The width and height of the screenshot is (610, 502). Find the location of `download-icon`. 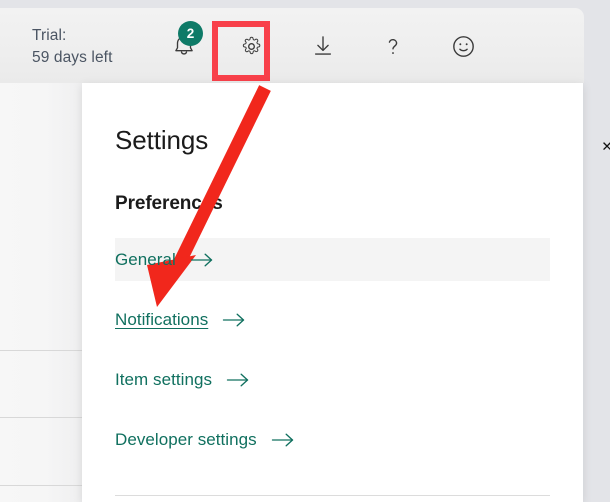

download-icon is located at coordinates (323, 46).